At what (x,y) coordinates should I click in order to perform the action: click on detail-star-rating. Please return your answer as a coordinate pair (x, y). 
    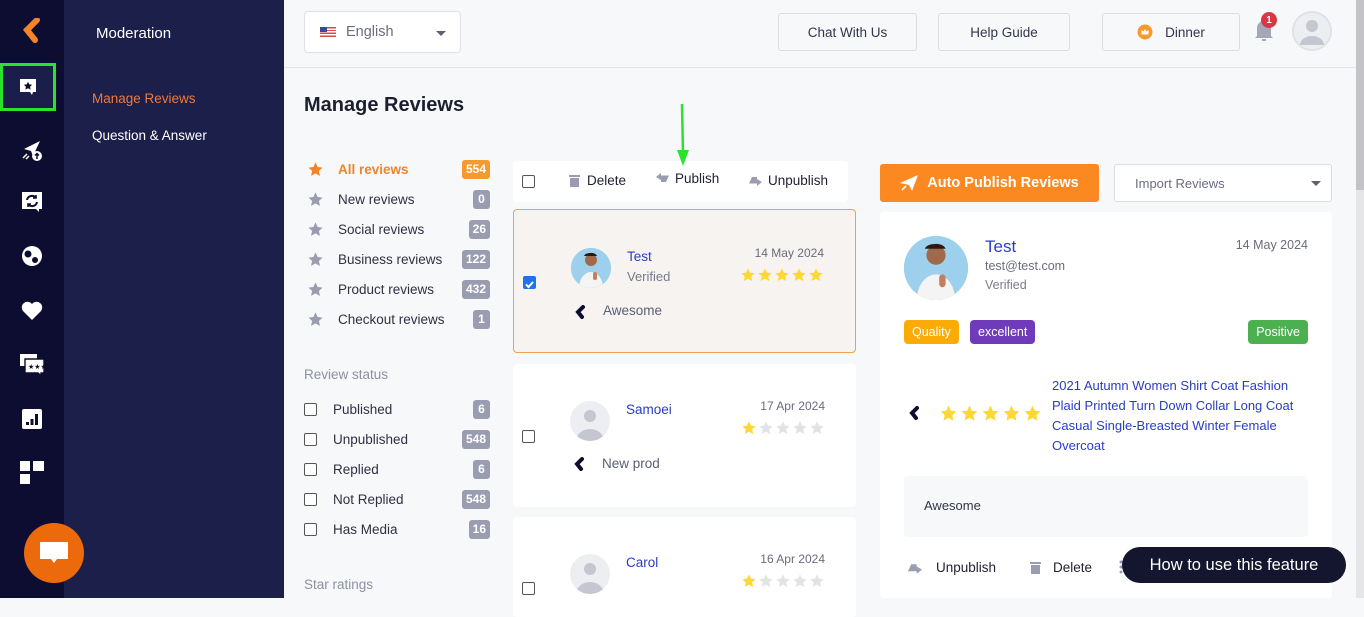
    Looking at the image, I should click on (990, 413).